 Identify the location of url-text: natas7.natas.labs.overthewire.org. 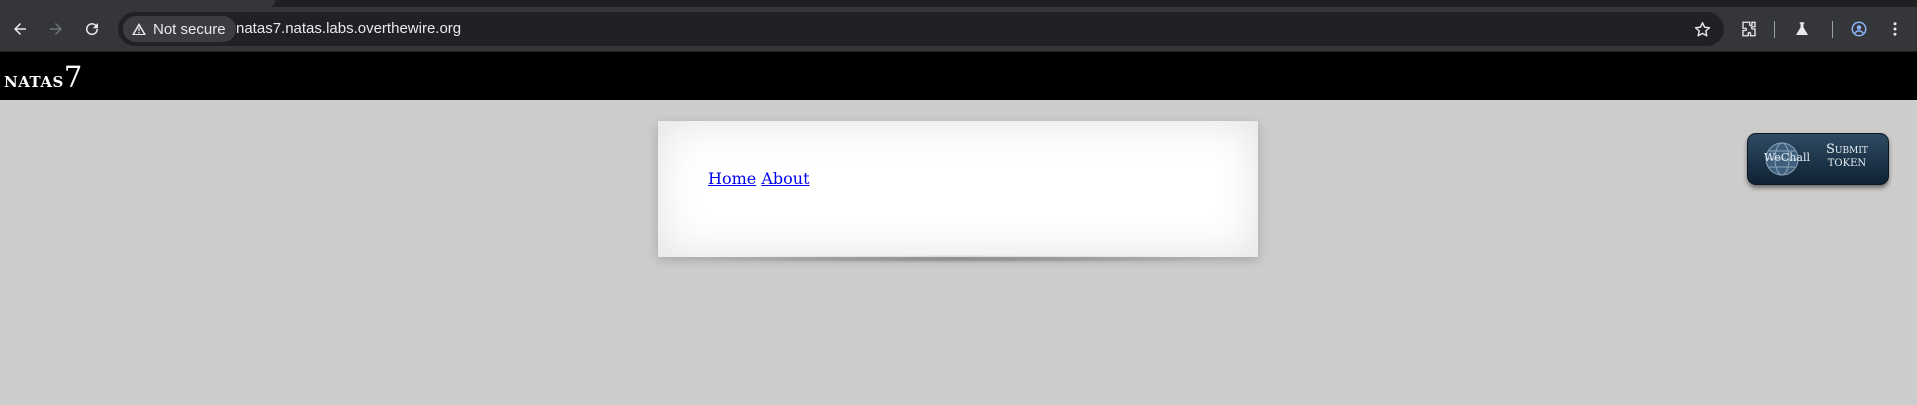
(348, 28).